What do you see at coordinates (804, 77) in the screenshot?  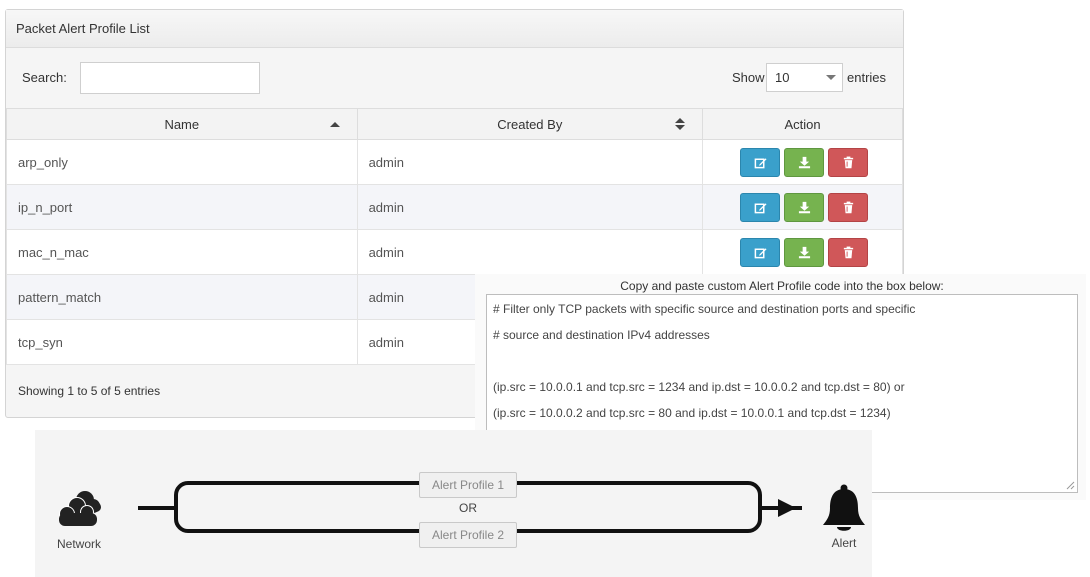 I see `page-size-select: 10` at bounding box center [804, 77].